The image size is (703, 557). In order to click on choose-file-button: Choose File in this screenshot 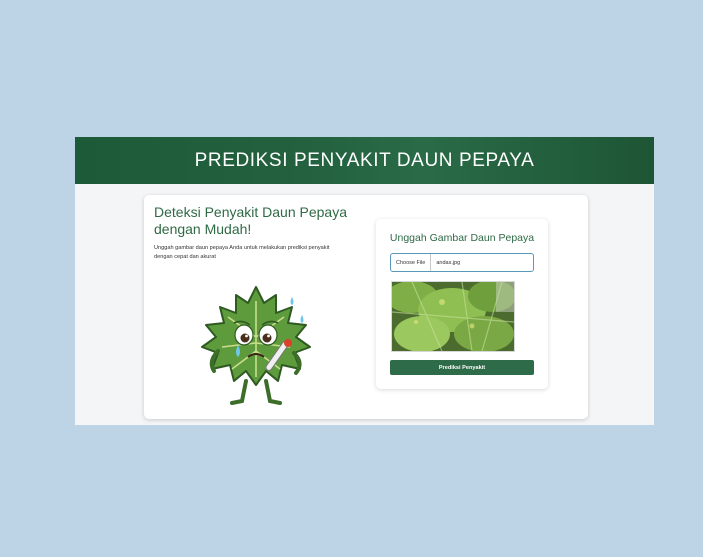, I will do `click(411, 262)`.